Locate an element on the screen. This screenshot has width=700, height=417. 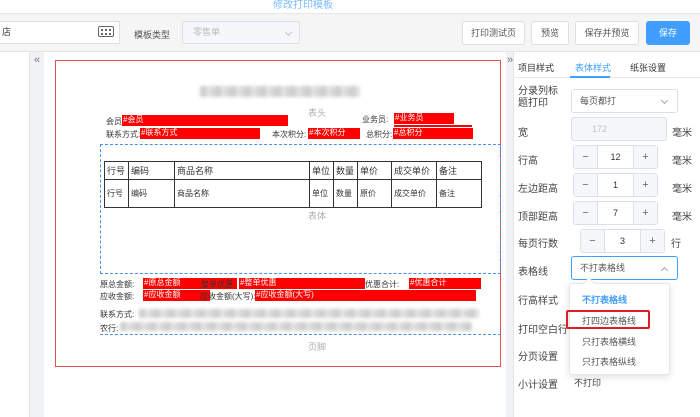
row-height-value: 12 is located at coordinates (615, 157).